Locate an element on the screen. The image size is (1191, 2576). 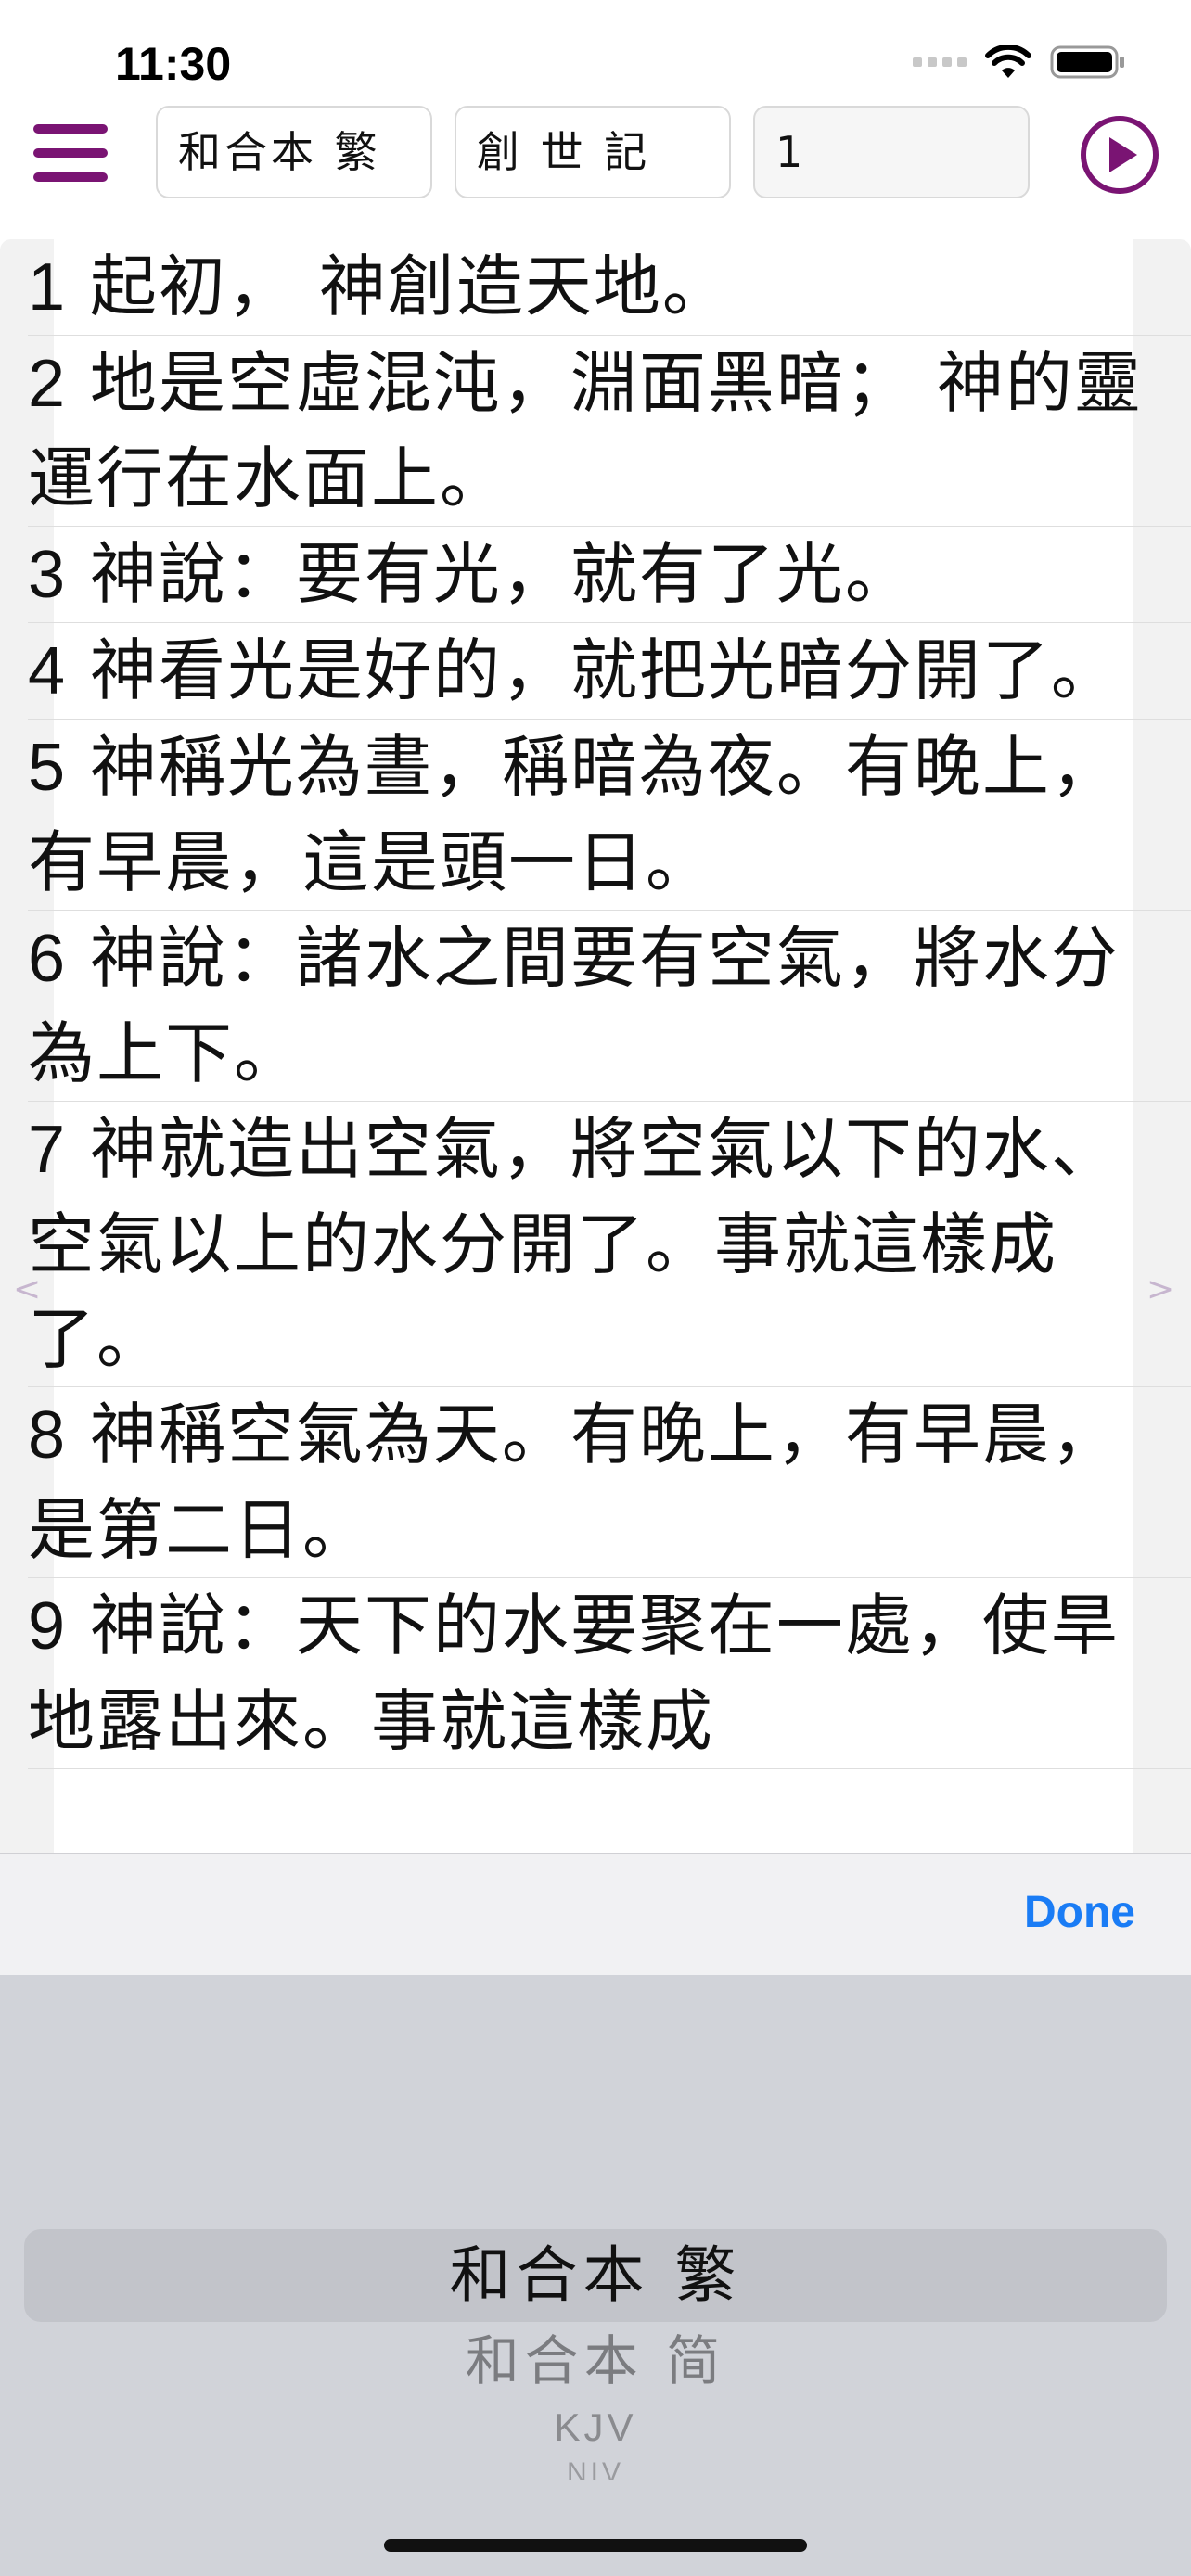
battery-icon is located at coordinates (1087, 62).